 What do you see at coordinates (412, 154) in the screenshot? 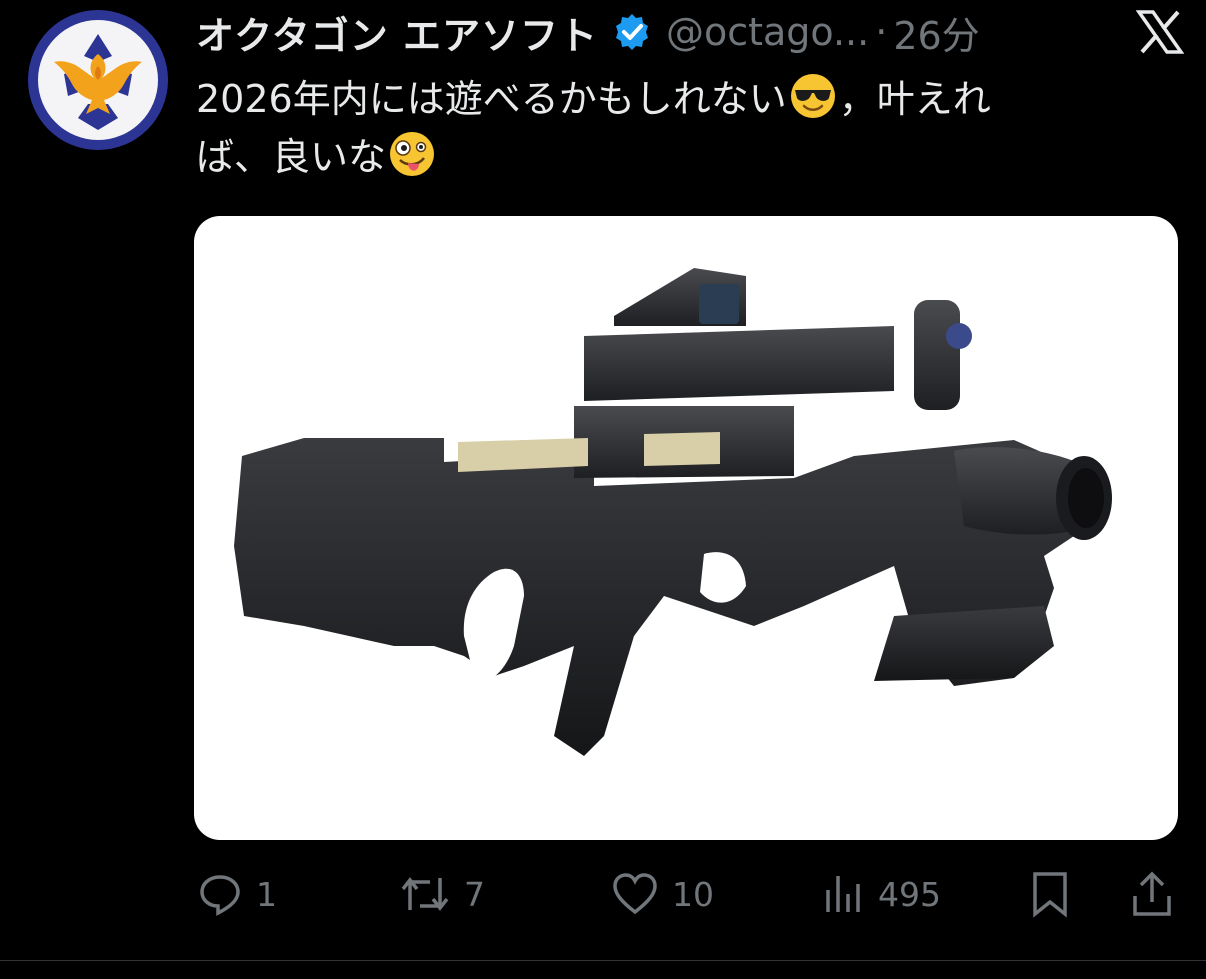
I see `zany-face-icon` at bounding box center [412, 154].